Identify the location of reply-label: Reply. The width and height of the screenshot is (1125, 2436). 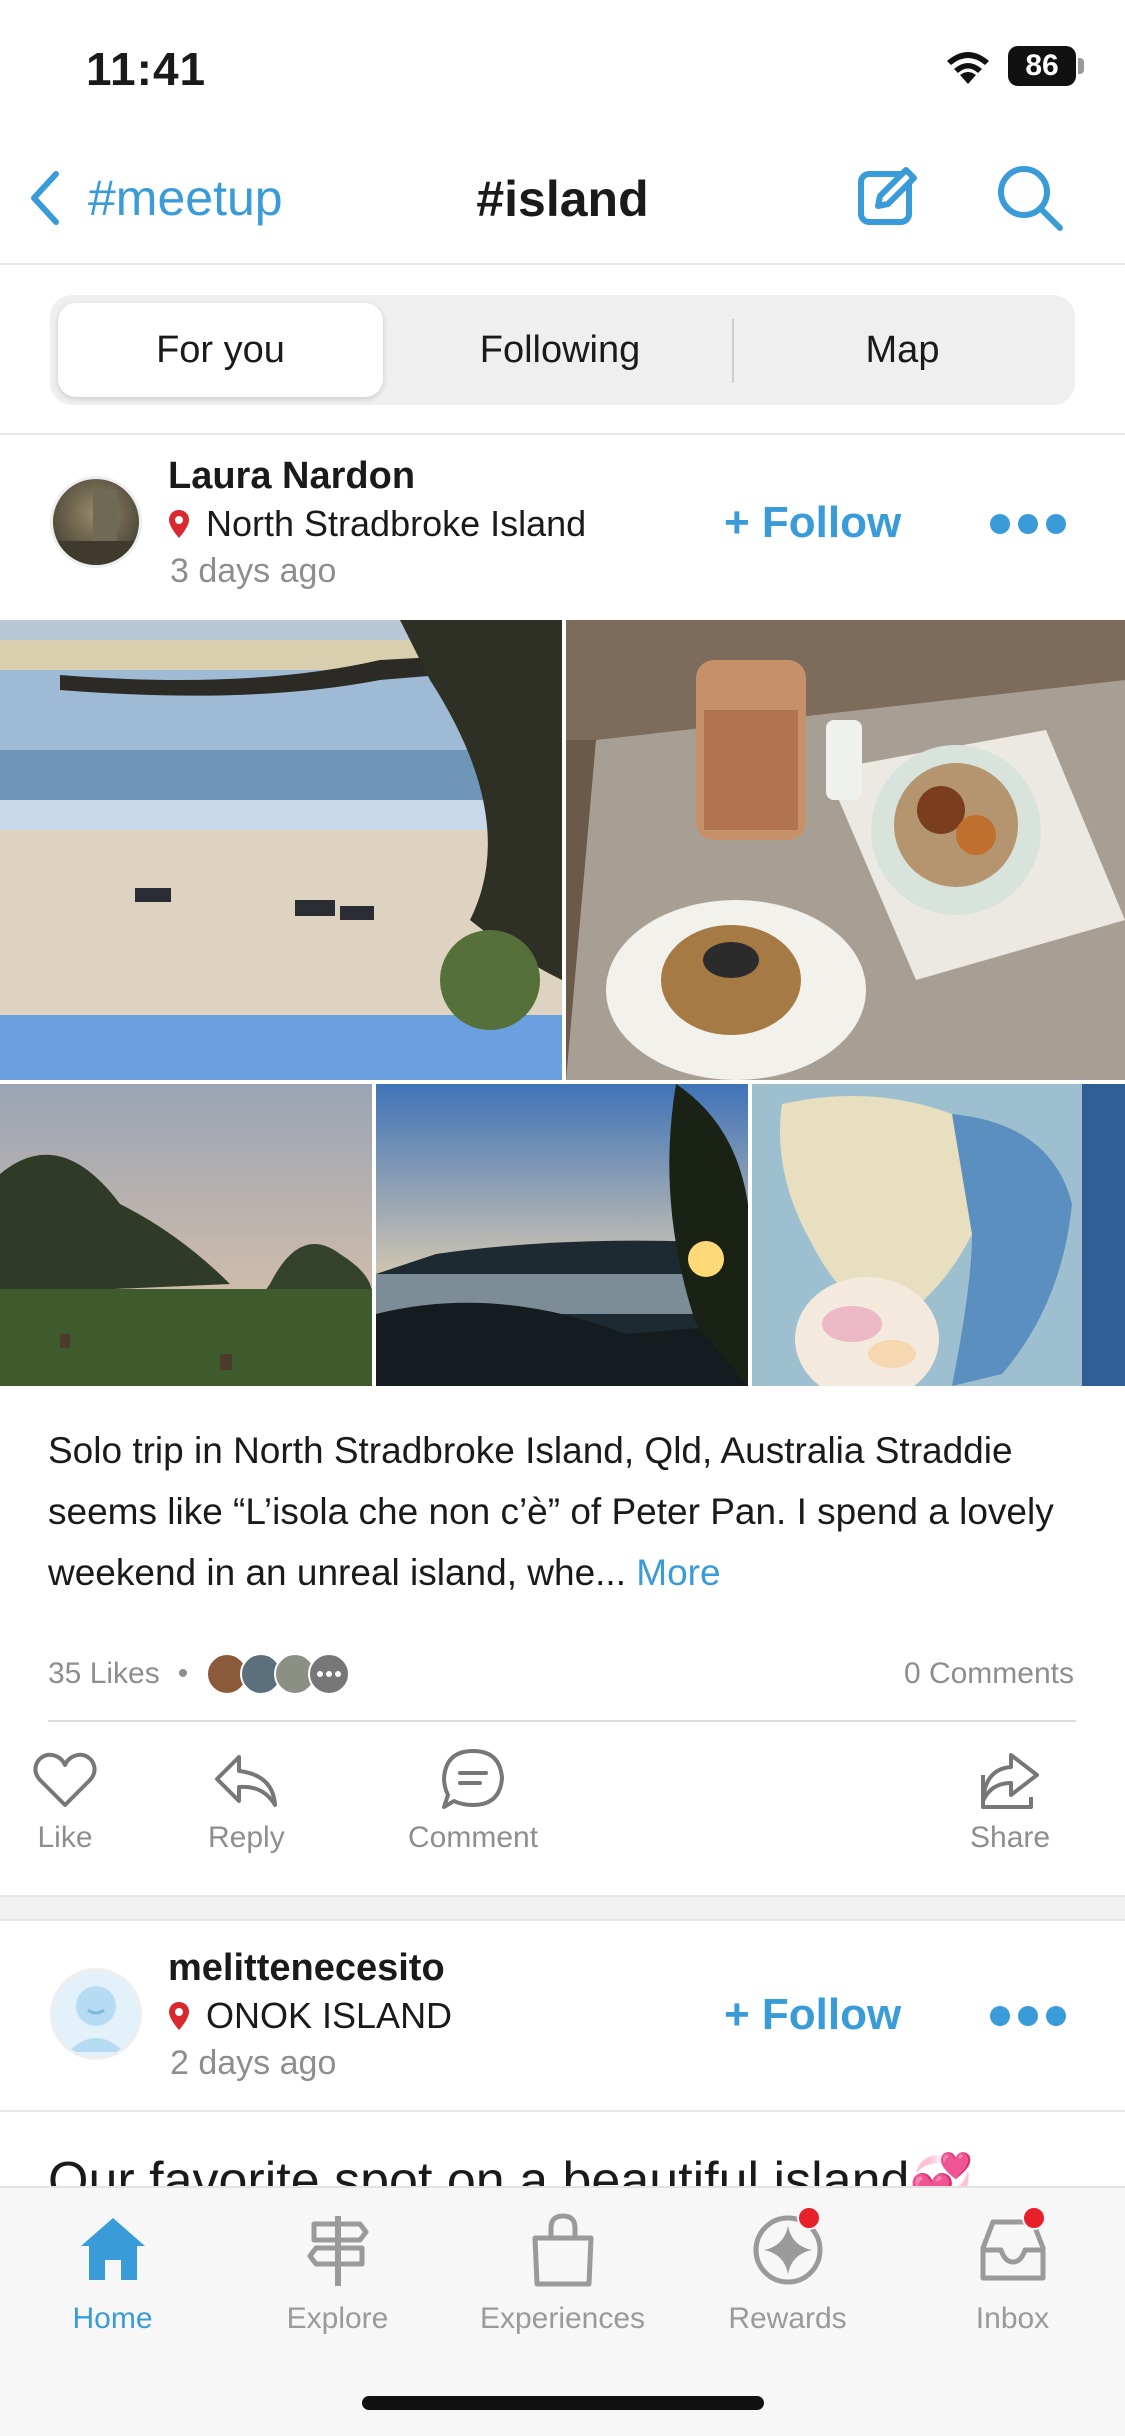
(246, 1837).